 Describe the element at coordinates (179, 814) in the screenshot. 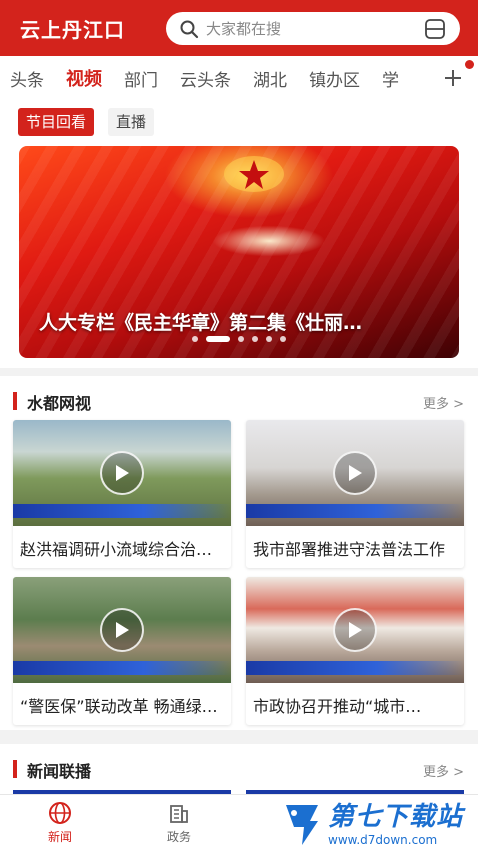

I see `building-icon` at that location.